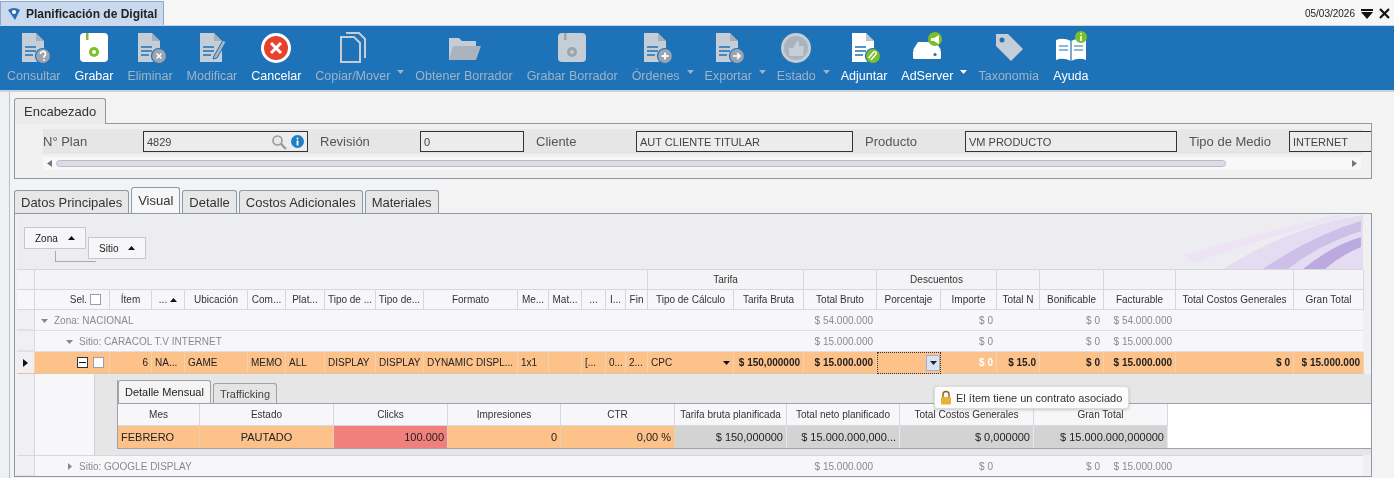 The height and width of the screenshot is (478, 1394). What do you see at coordinates (933, 363) in the screenshot?
I see `dropdown-button` at bounding box center [933, 363].